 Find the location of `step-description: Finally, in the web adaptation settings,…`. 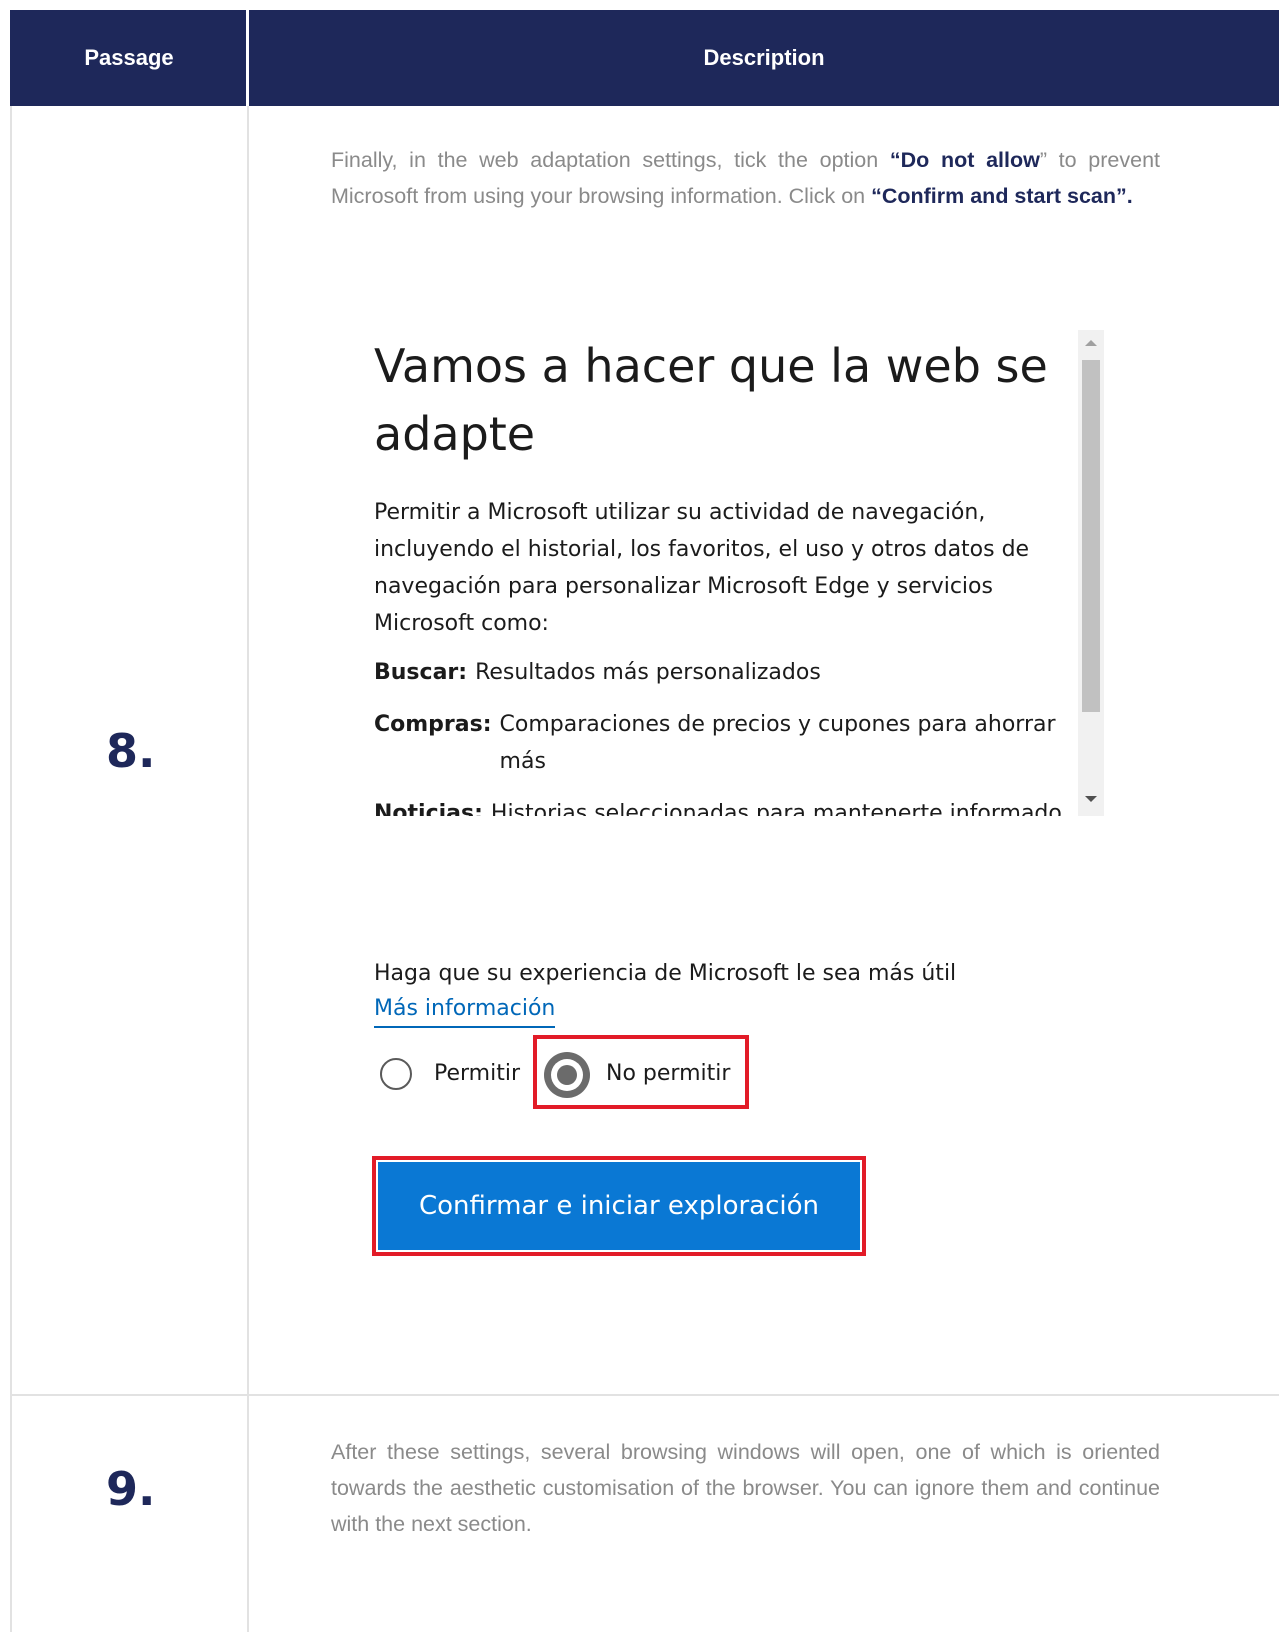

step-description: Finally, in the web adaptation settings,… is located at coordinates (746, 178).